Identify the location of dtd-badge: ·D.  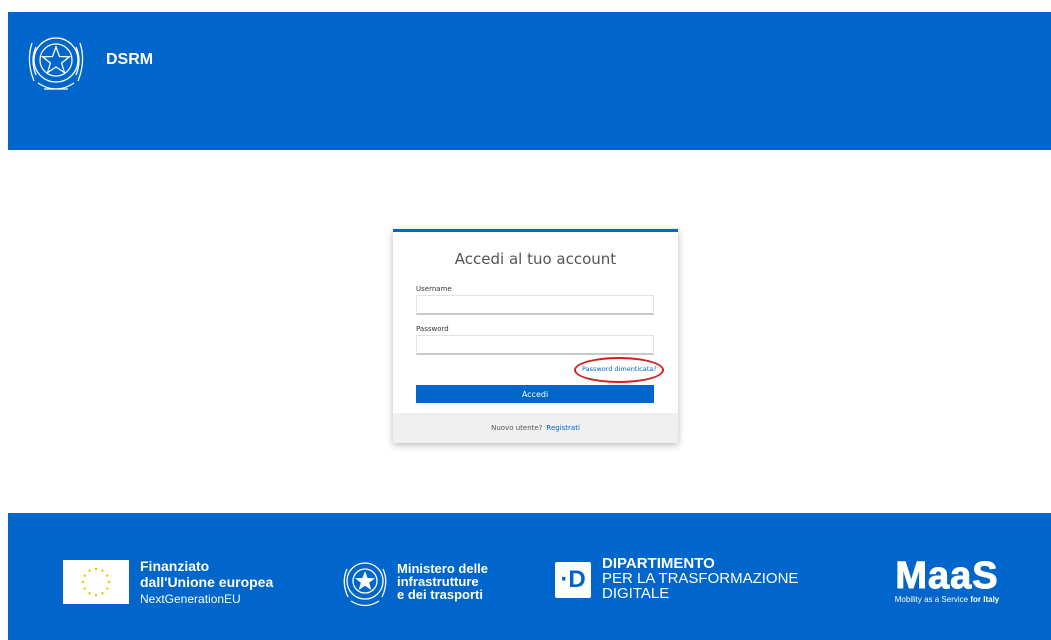
(573, 579).